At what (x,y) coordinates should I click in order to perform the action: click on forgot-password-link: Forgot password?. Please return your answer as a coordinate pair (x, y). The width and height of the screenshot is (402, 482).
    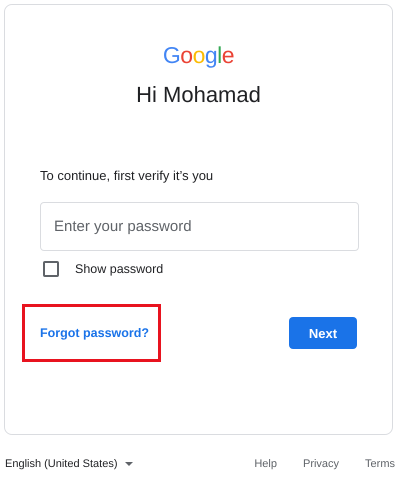
    Looking at the image, I should click on (95, 333).